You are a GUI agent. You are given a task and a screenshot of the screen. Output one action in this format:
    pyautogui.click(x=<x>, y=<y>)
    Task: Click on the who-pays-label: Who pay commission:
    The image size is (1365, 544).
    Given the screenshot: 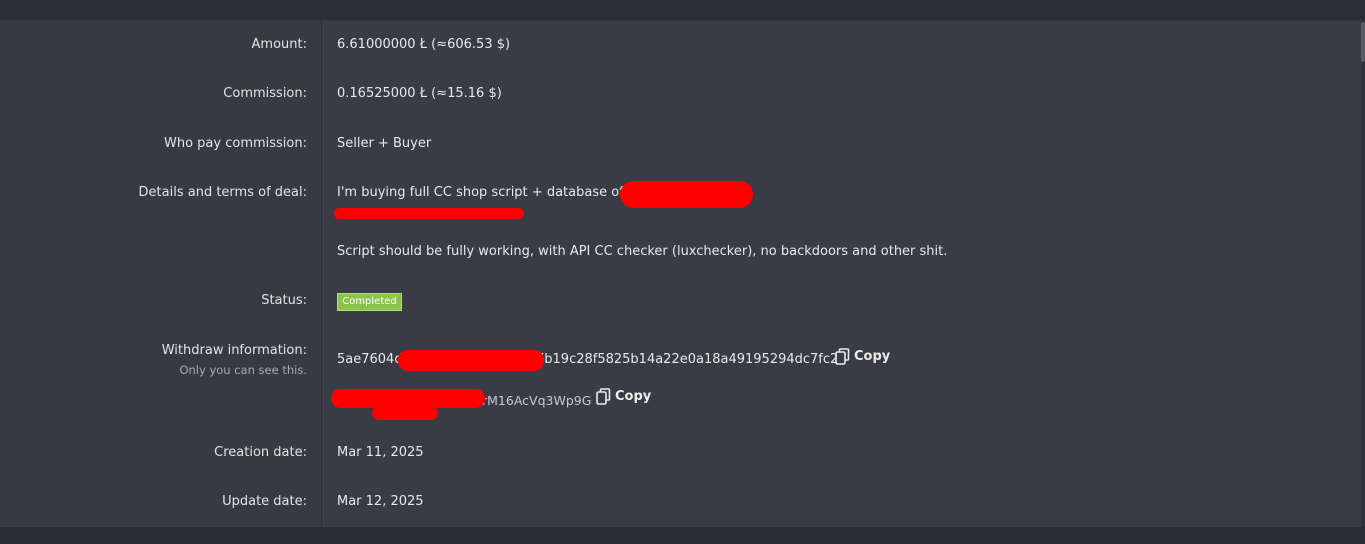 What is the action you would take?
    pyautogui.click(x=235, y=143)
    